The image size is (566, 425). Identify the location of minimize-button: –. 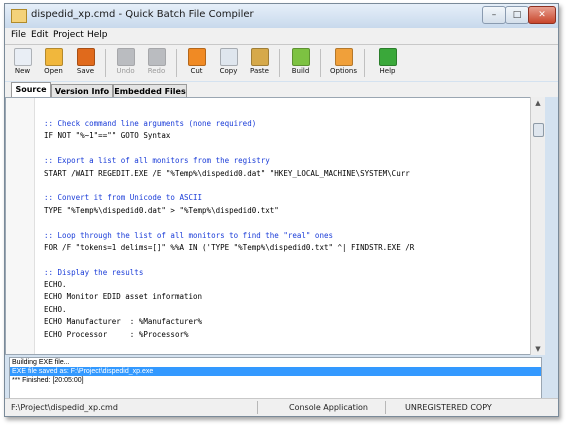
(494, 15).